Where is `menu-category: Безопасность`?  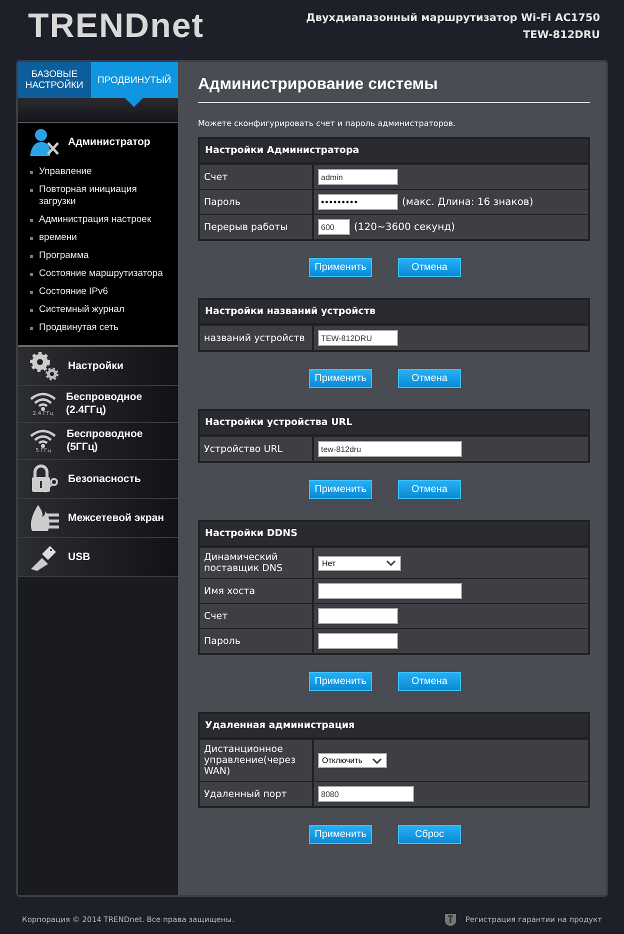
menu-category: Безопасность is located at coordinates (98, 479).